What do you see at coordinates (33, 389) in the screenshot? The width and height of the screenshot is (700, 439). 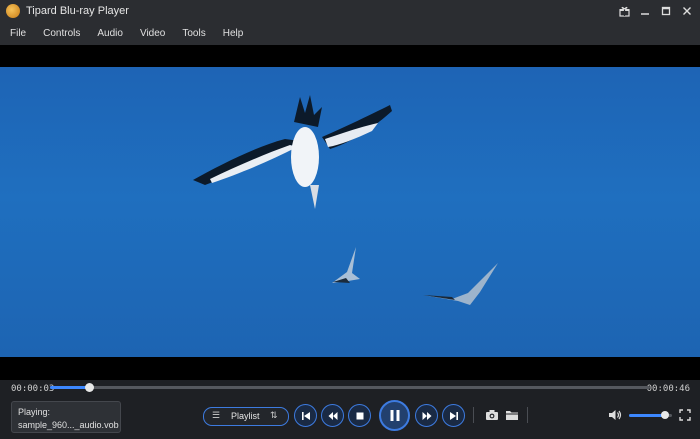 I see `current-time: 00:00:03` at bounding box center [33, 389].